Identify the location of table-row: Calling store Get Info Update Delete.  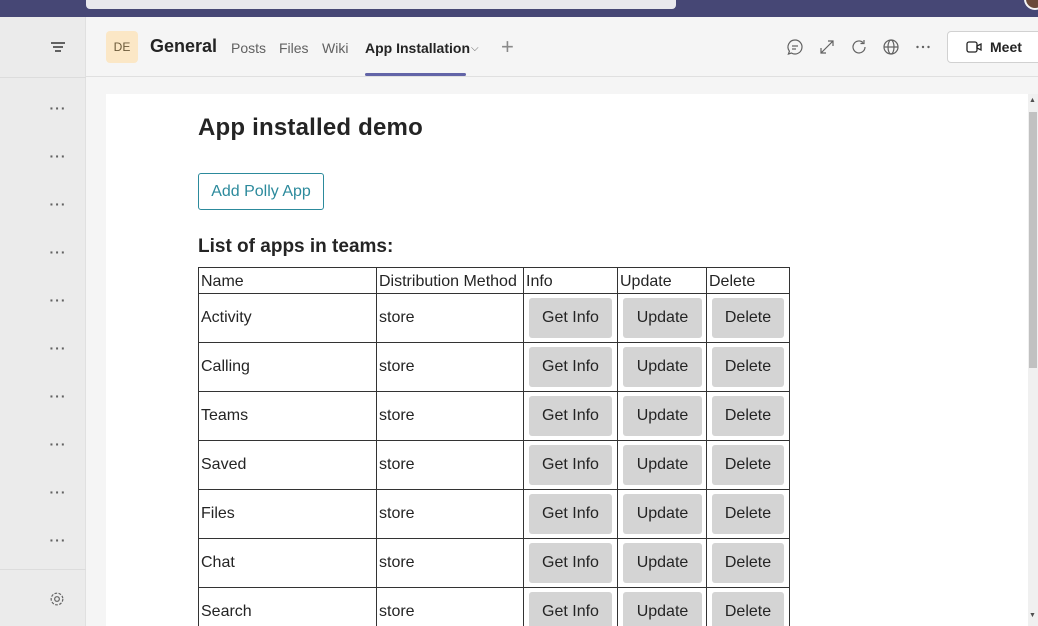
(494, 367).